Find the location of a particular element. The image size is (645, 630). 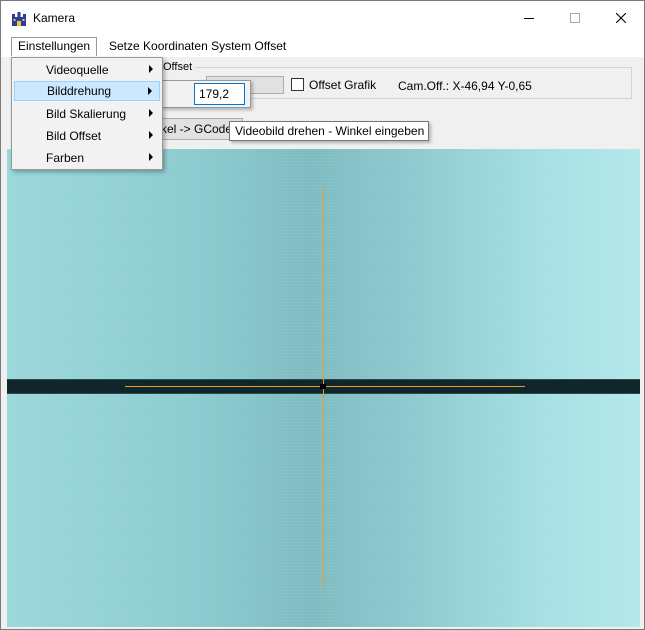

cam-offset-readout: Cam.Off.: X-46,94 Y-0,65 is located at coordinates (465, 86).